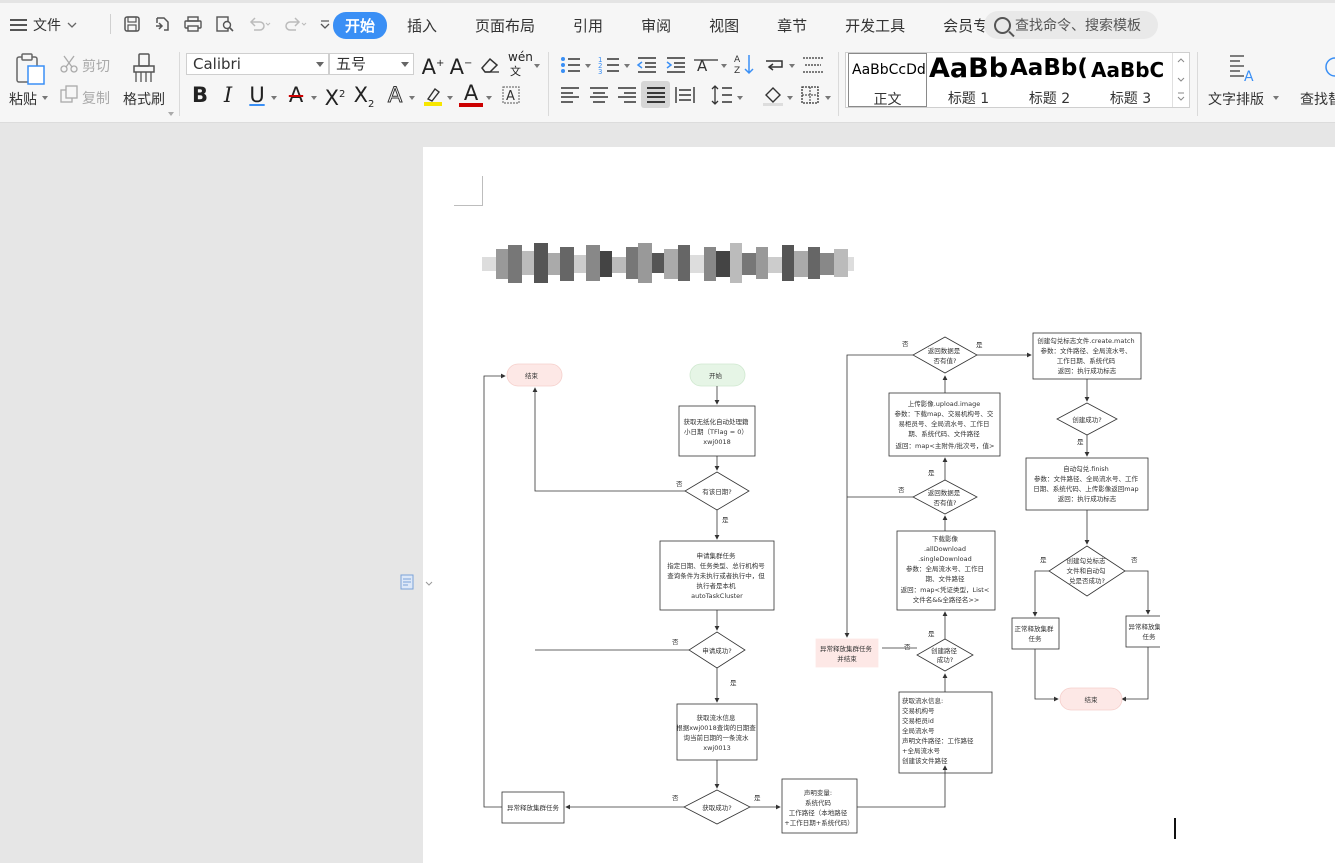 The height and width of the screenshot is (863, 1335). Describe the element at coordinates (676, 65) in the screenshot. I see `increase-indent-icon` at that location.